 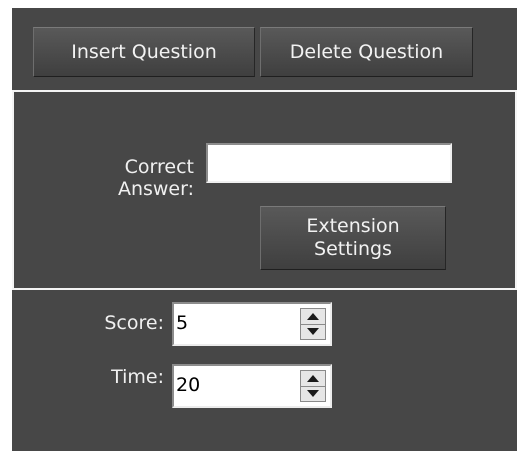 I want to click on extension-settings-button: Extension Settings, so click(x=353, y=238).